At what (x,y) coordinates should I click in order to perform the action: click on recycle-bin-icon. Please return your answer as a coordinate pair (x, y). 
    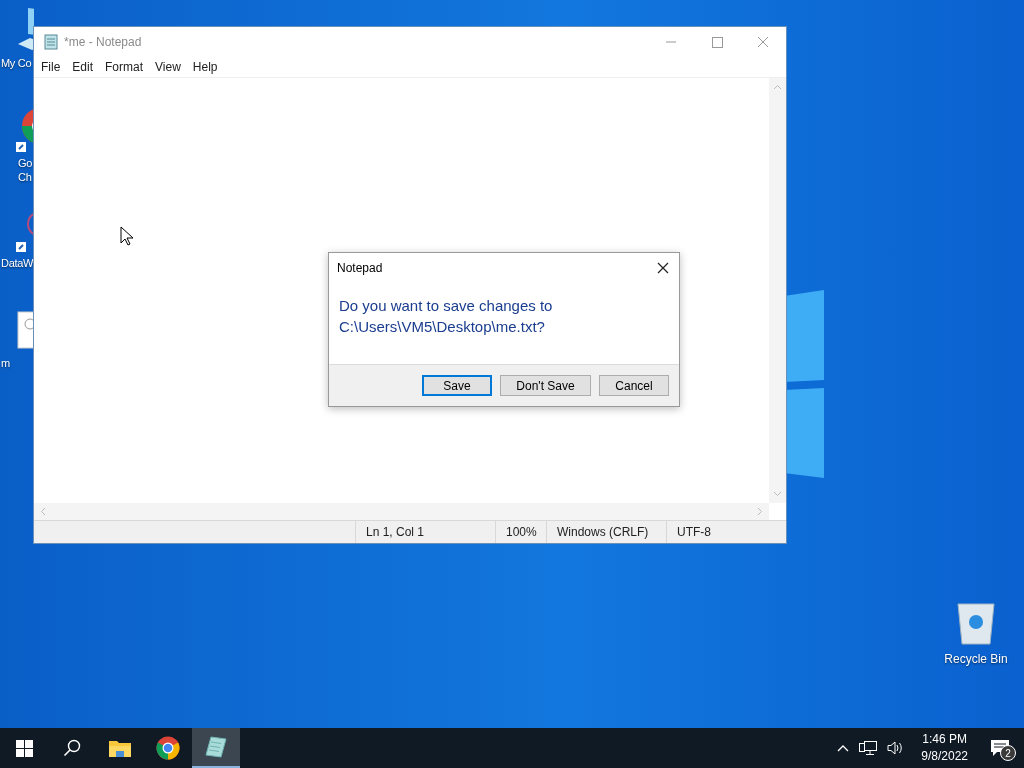
    Looking at the image, I should click on (976, 624).